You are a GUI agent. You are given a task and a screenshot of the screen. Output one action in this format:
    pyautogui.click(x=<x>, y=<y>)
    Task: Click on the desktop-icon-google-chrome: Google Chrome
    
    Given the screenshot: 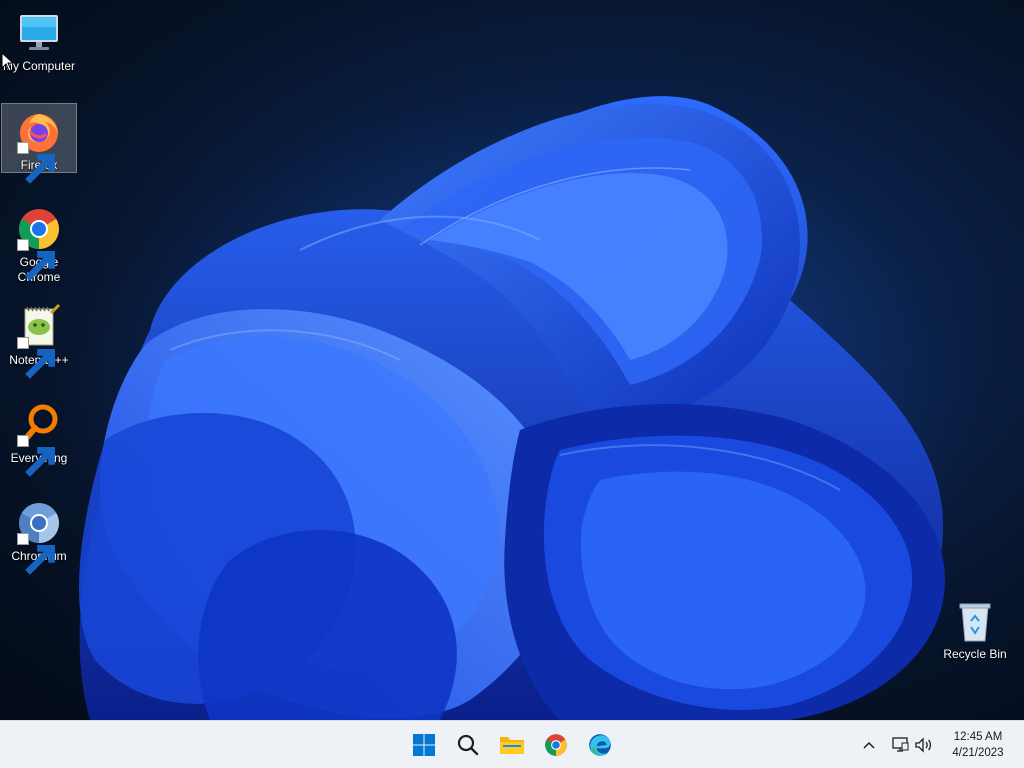 What is the action you would take?
    pyautogui.click(x=39, y=244)
    